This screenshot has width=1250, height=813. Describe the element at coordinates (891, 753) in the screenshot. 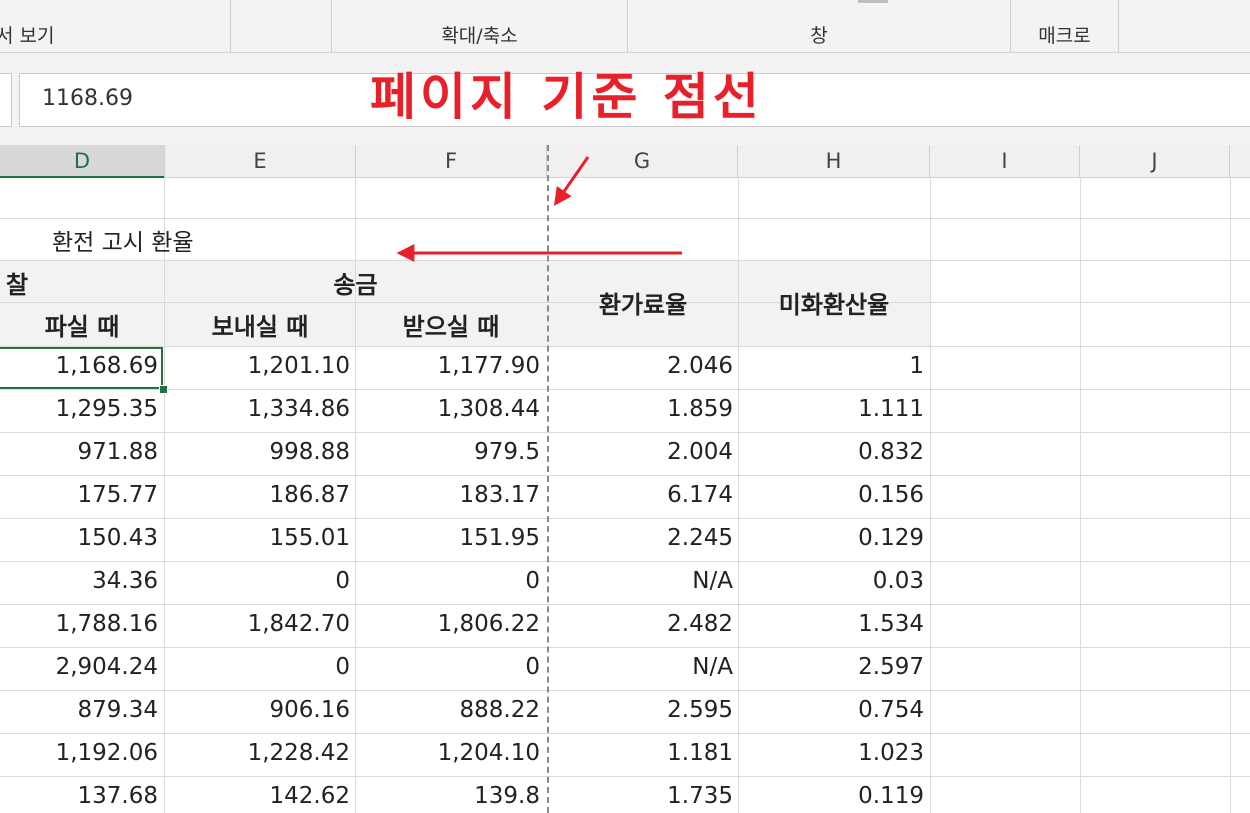

I see `table-cell: 1.023` at that location.